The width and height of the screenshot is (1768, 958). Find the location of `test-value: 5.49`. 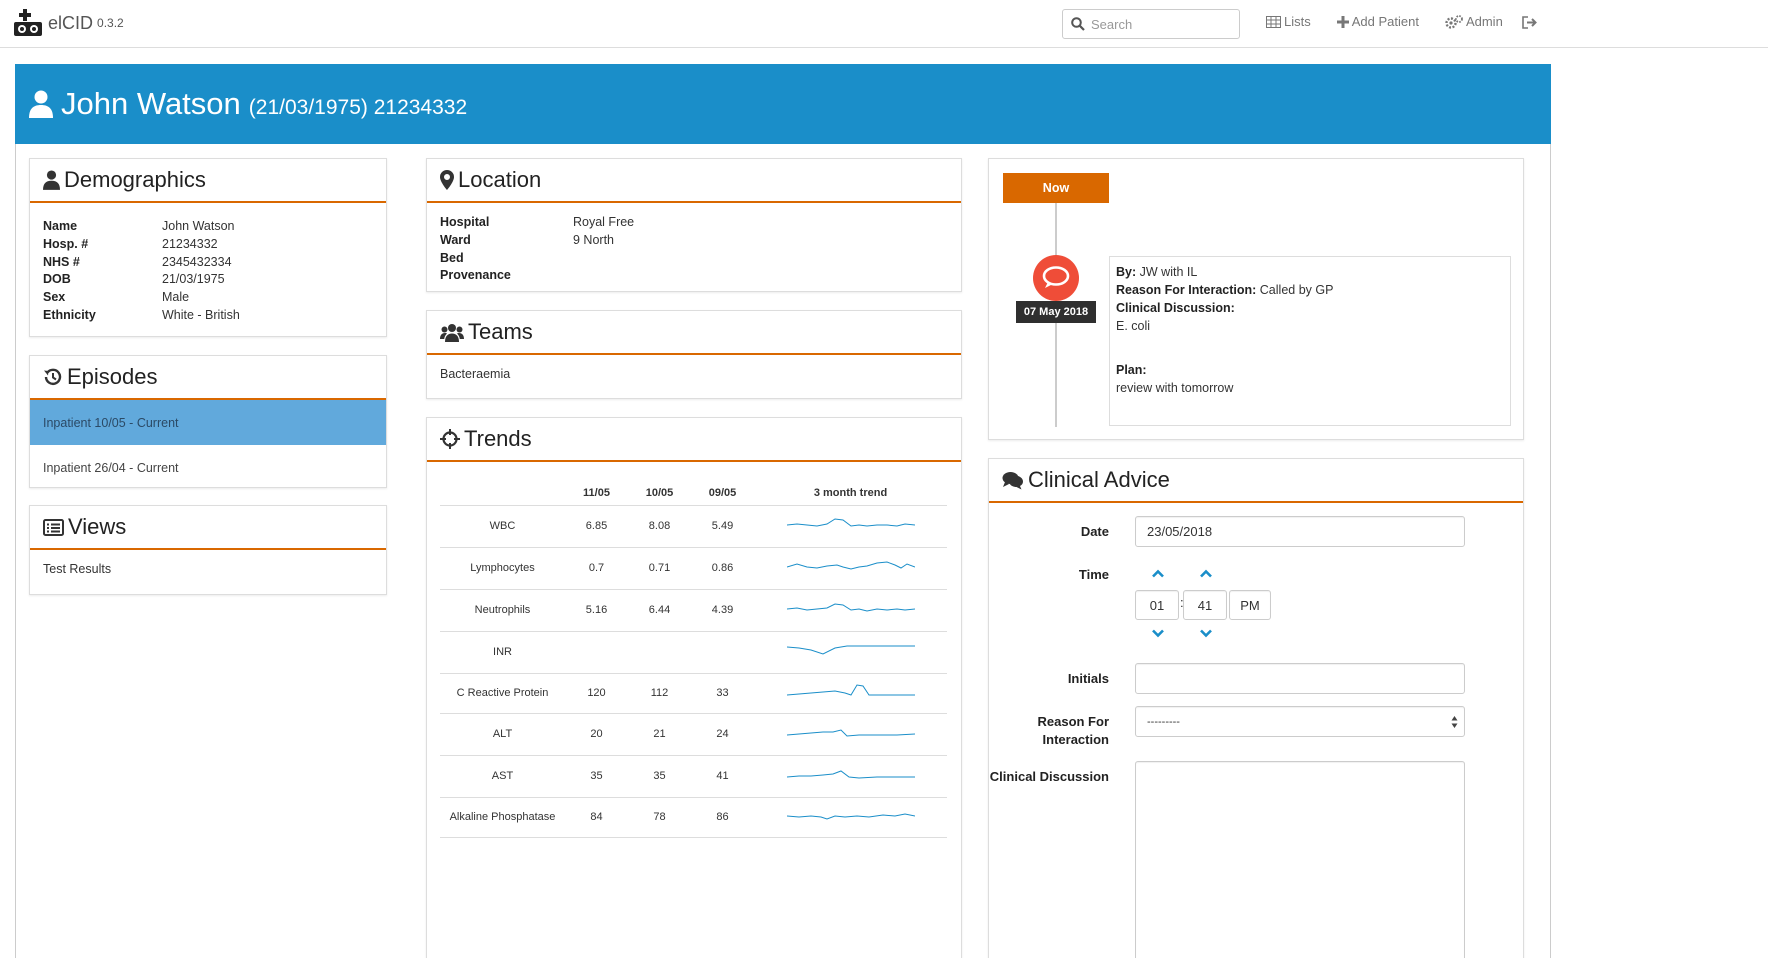

test-value: 5.49 is located at coordinates (722, 526).